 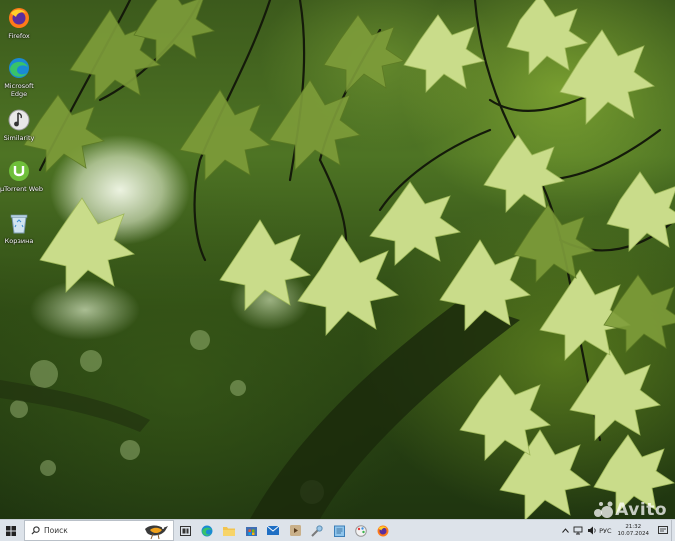 I want to click on recycle-bin-icon, so click(x=19, y=223).